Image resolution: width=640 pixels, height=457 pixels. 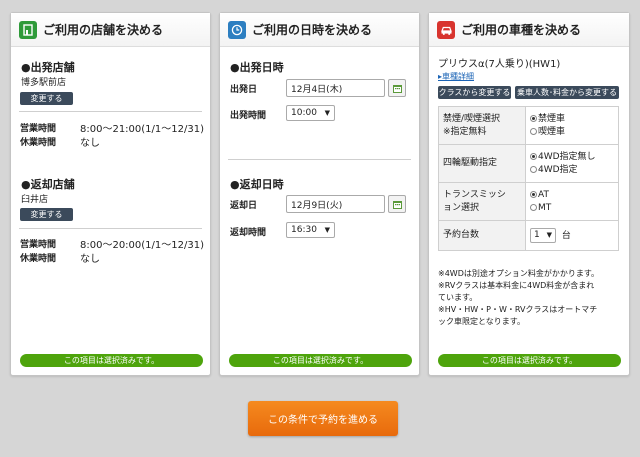 What do you see at coordinates (472, 118) in the screenshot?
I see `option-label: 禁煙/喫煙選択` at bounding box center [472, 118].